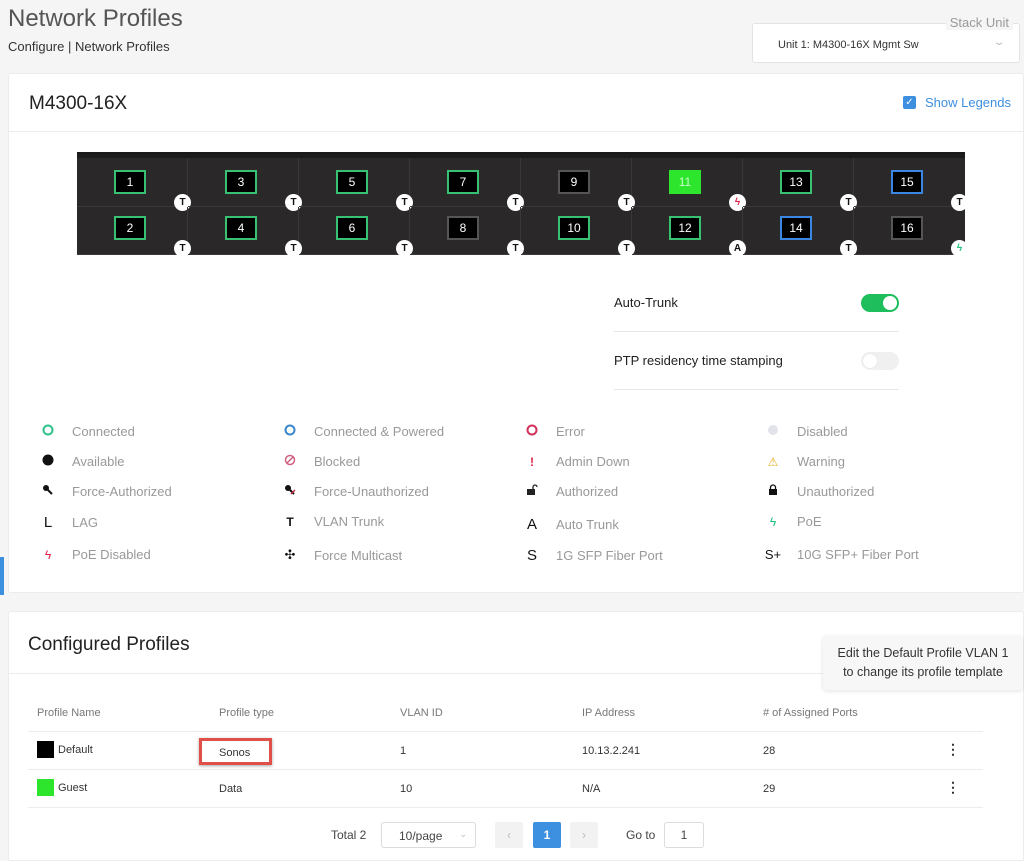 The image size is (1024, 861). I want to click on key-x-icon, so click(290, 491).